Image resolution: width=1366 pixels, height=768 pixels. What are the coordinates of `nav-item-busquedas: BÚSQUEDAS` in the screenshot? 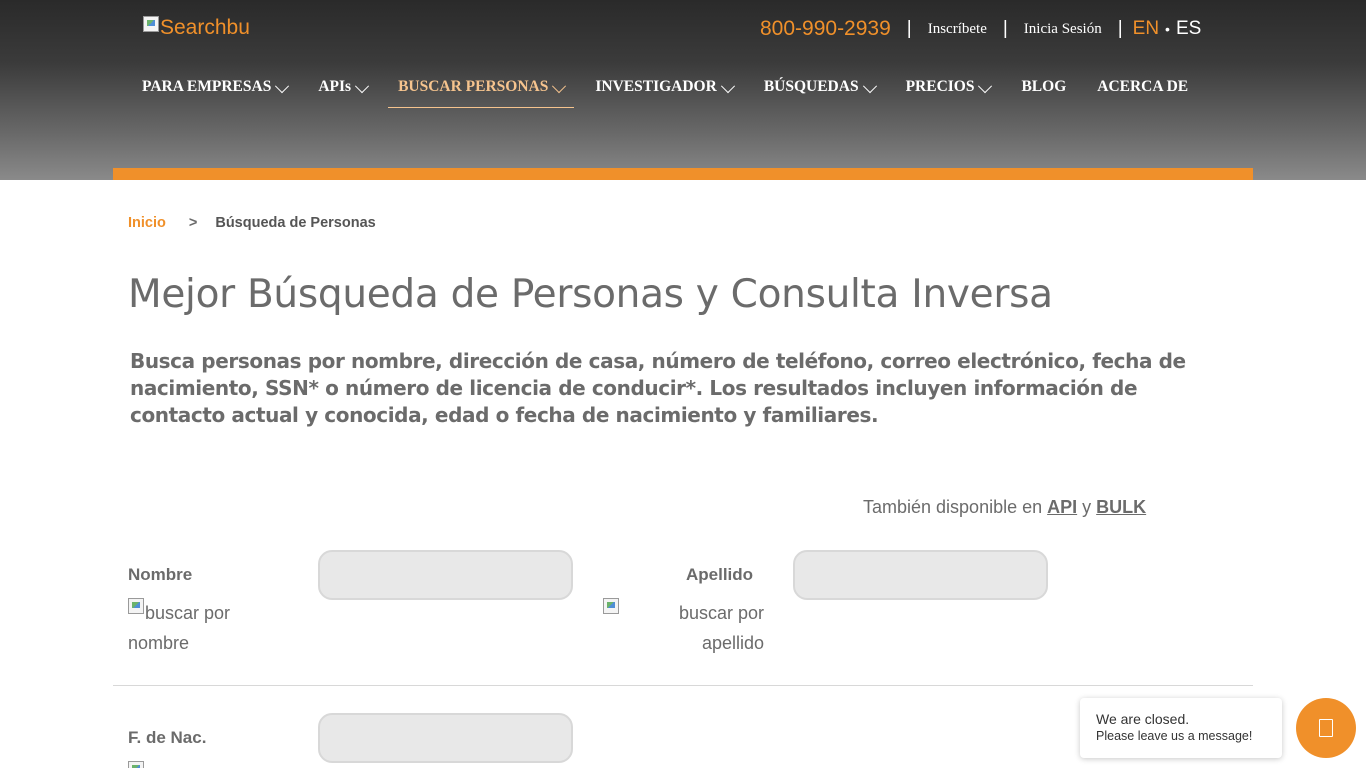 It's located at (820, 87).